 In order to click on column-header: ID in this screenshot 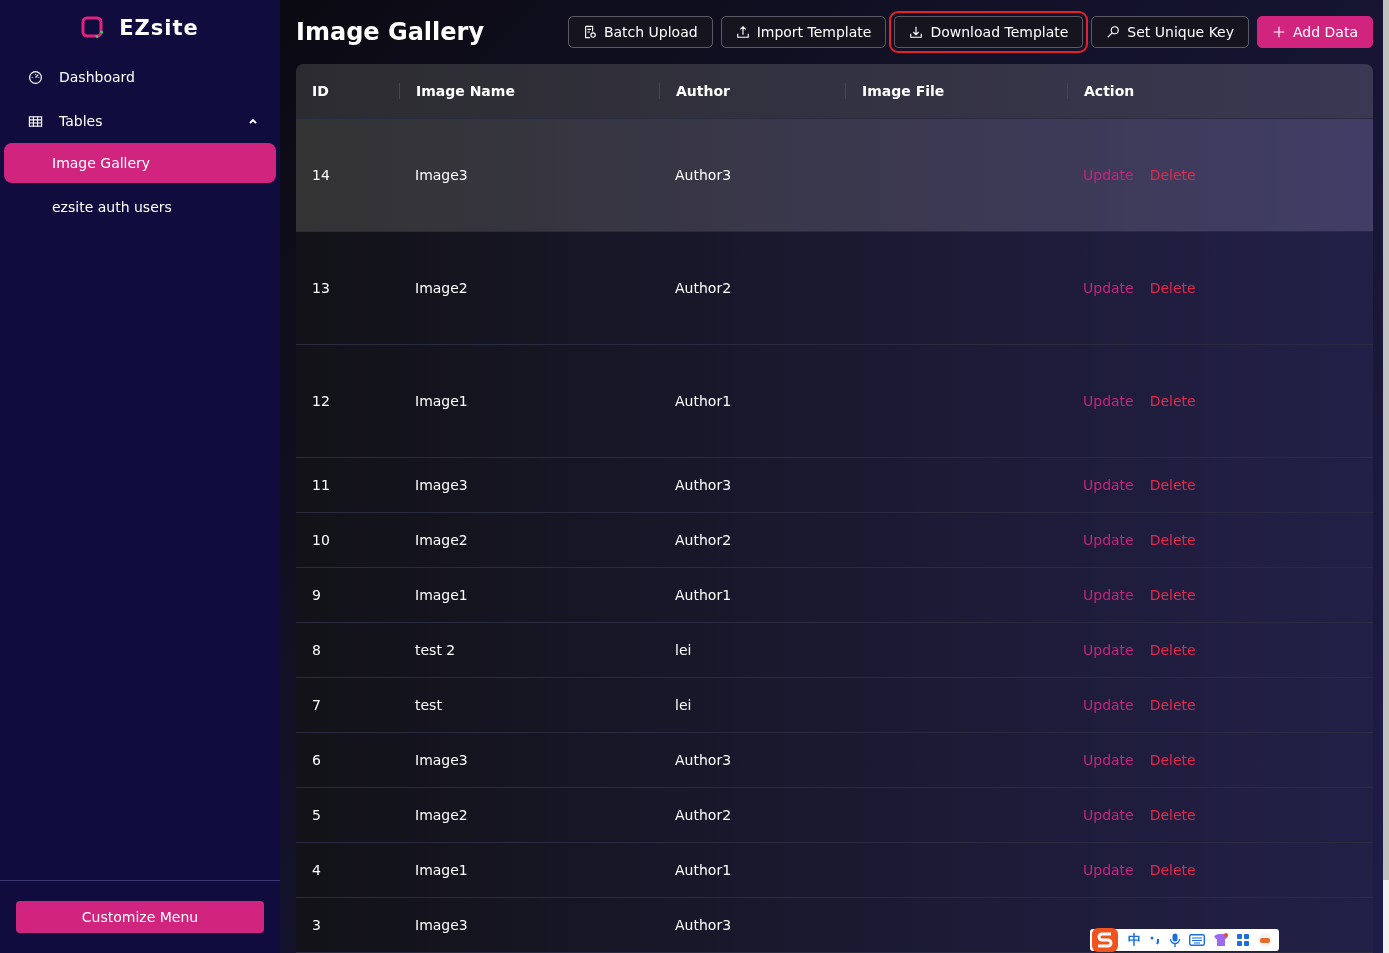, I will do `click(320, 91)`.